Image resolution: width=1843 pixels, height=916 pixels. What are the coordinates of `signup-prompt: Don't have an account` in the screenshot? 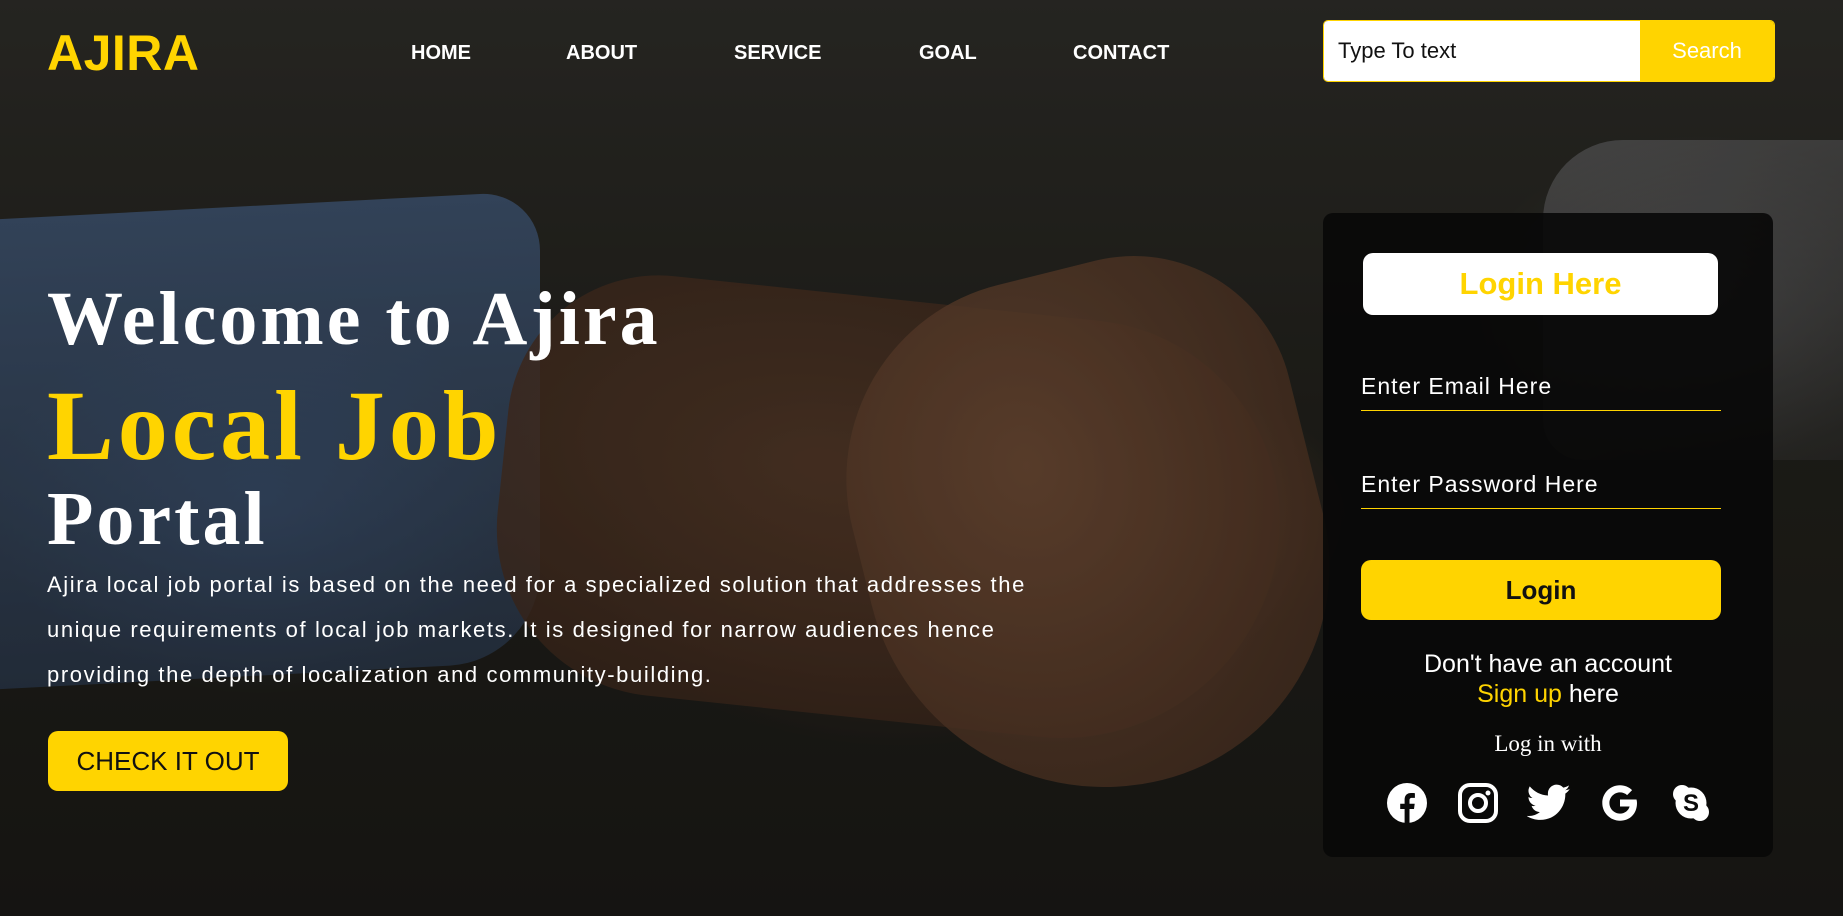 It's located at (1548, 664).